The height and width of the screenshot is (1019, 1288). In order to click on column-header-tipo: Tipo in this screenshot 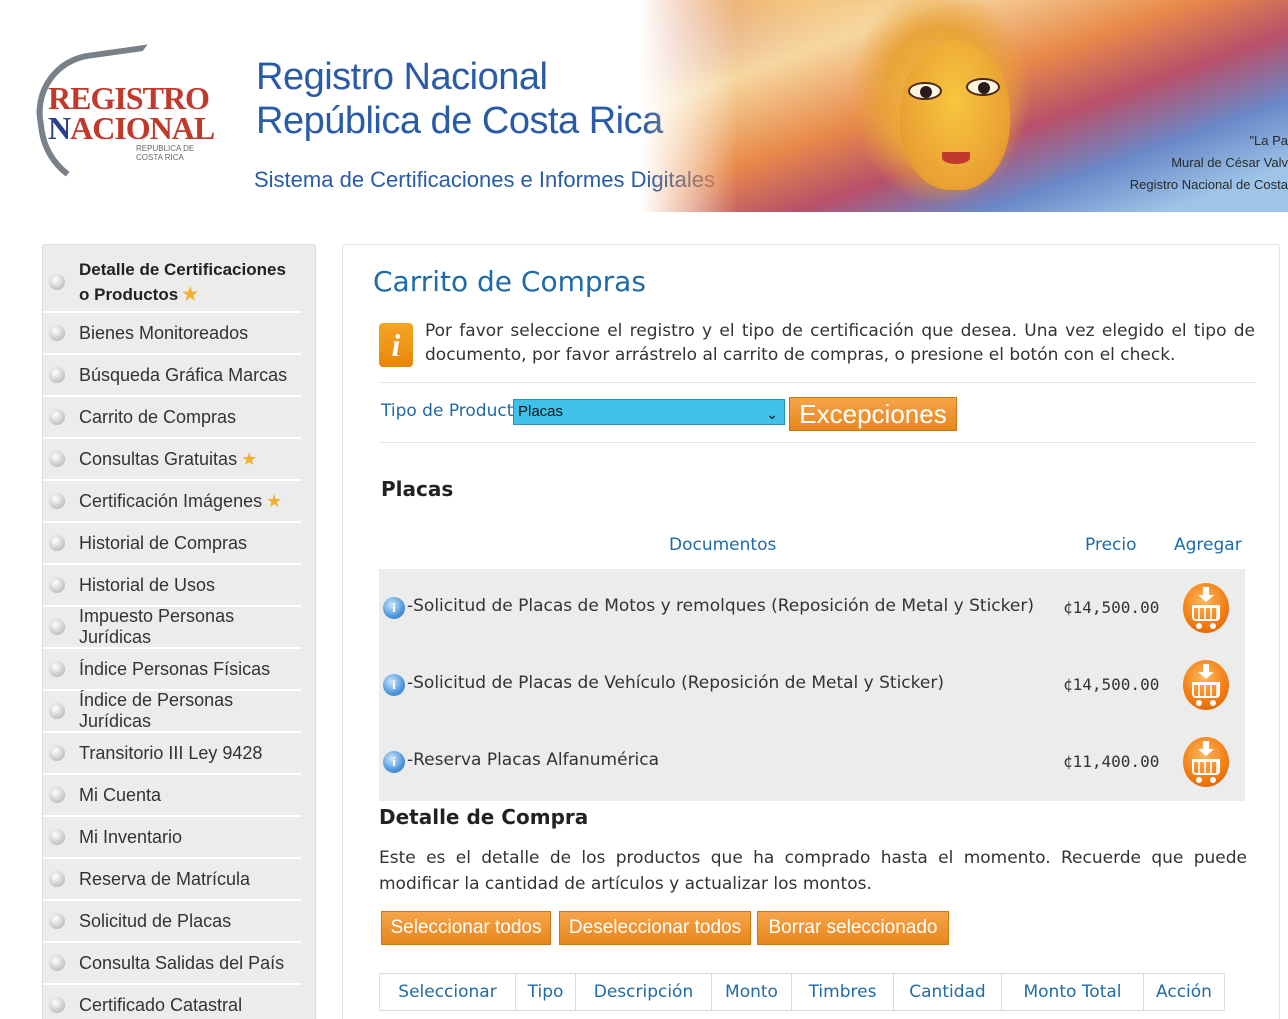, I will do `click(546, 992)`.